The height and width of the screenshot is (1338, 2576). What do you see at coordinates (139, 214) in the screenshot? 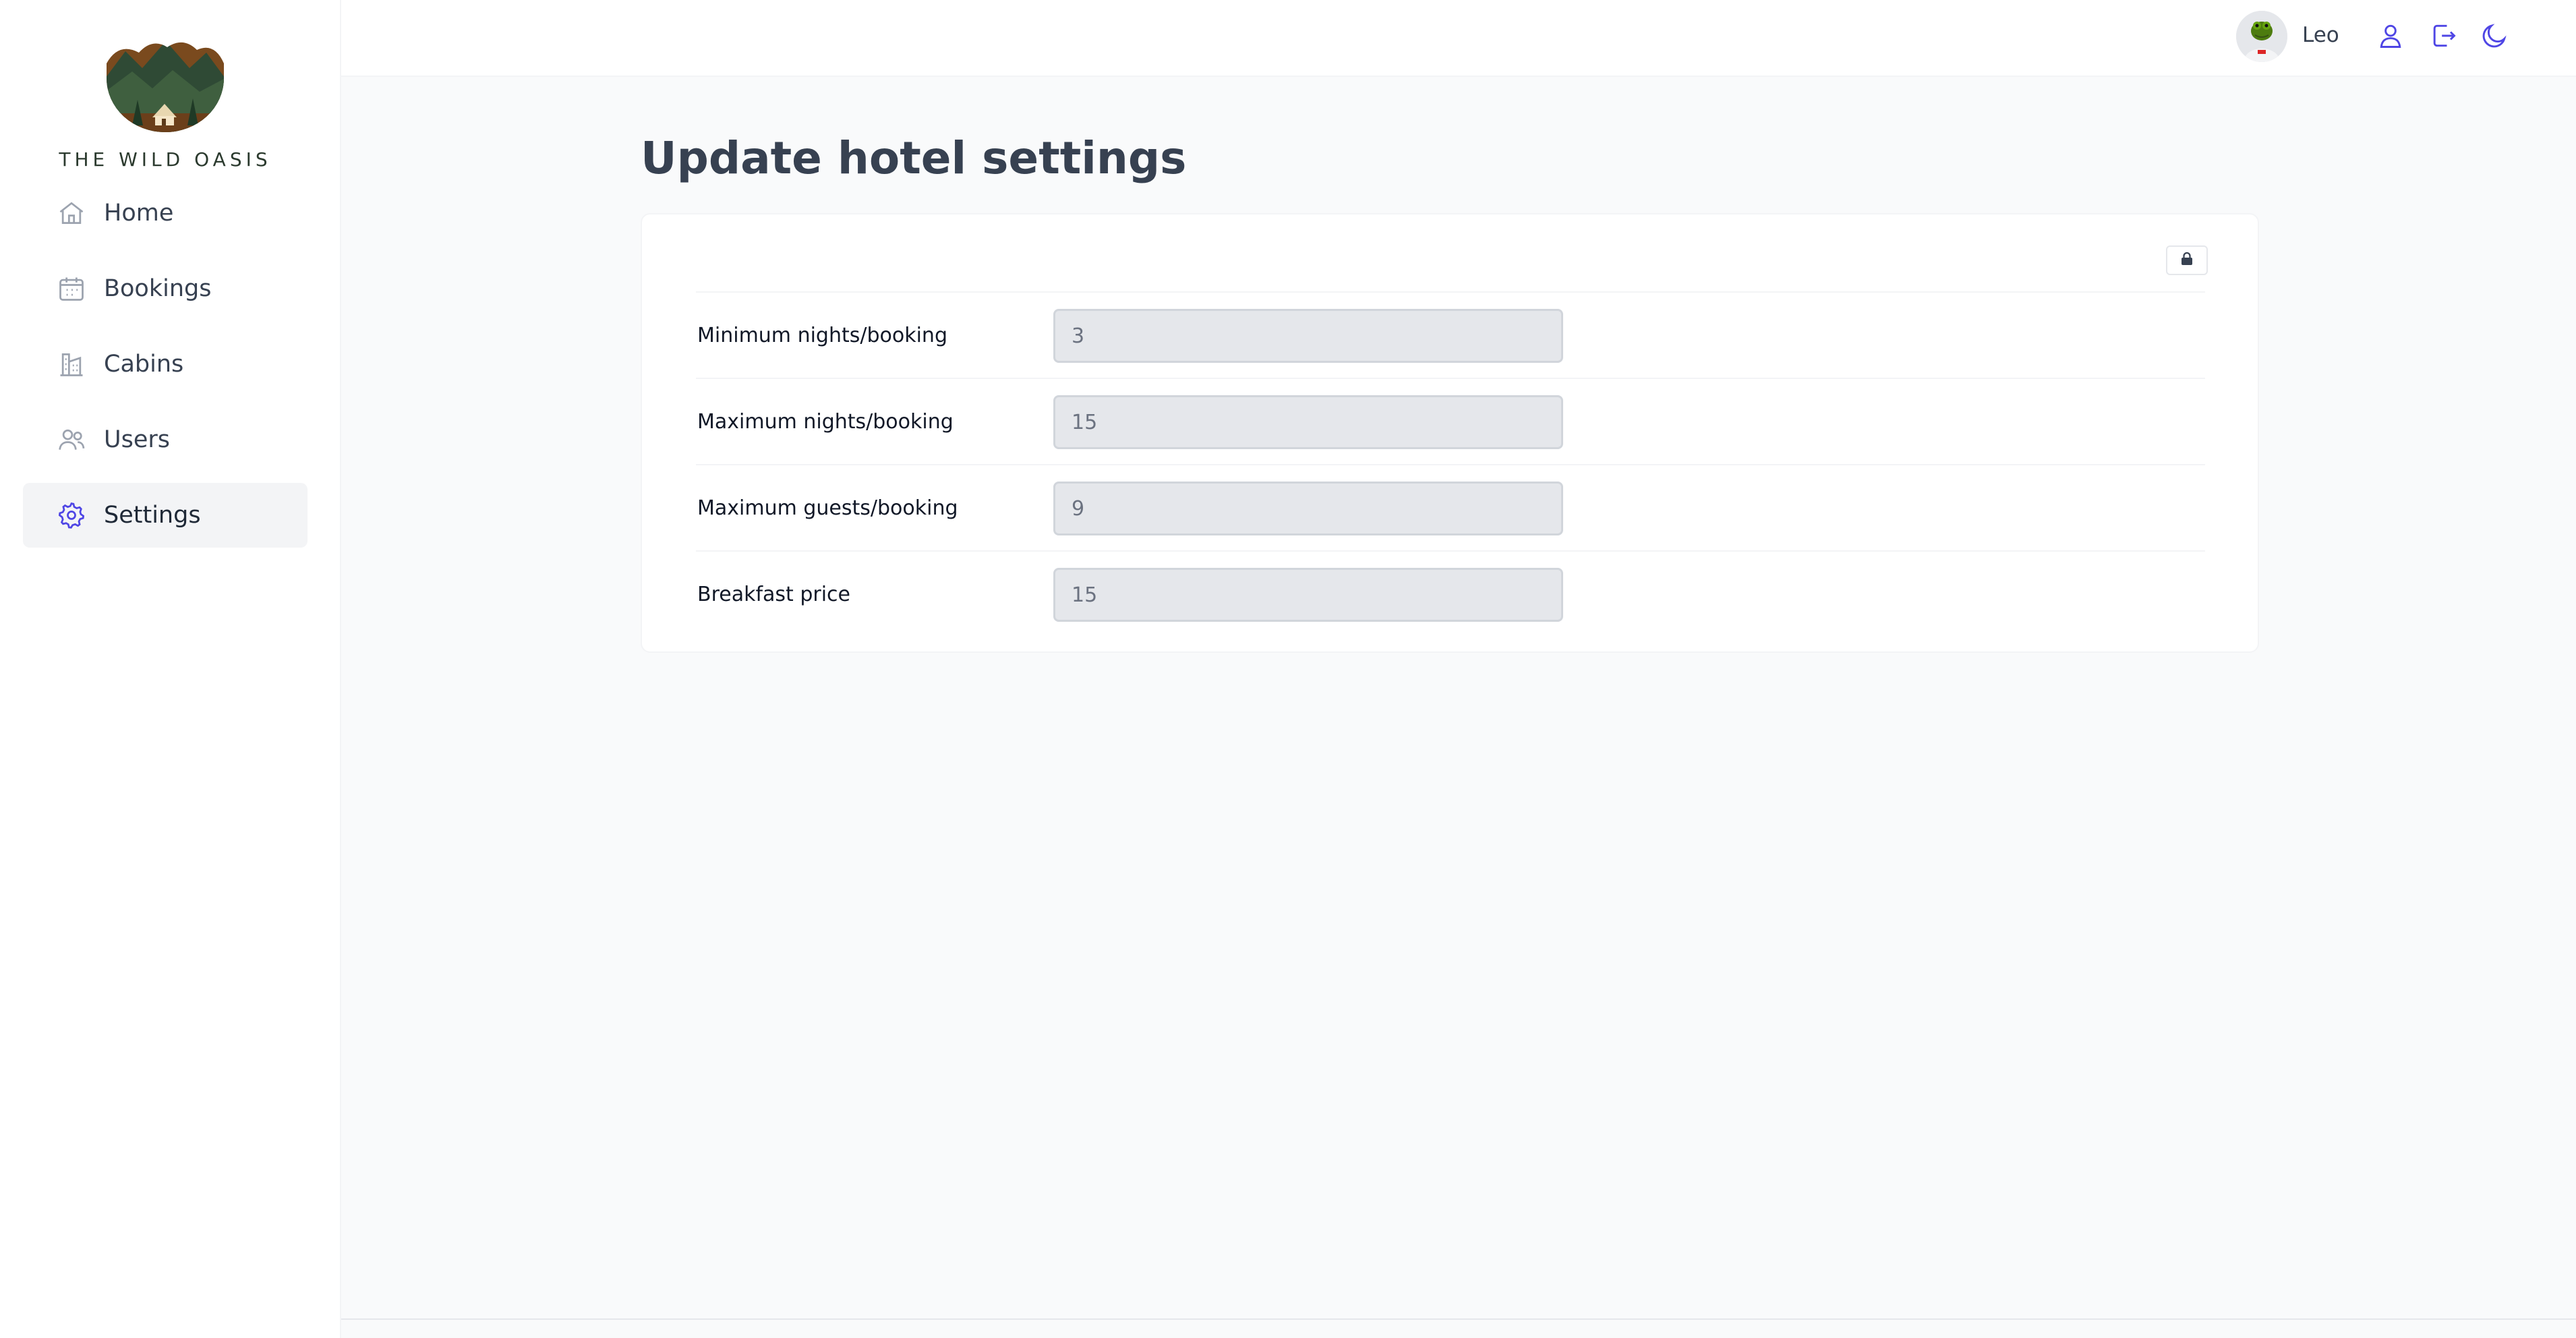
I see `sidebar-item-label: Home` at bounding box center [139, 214].